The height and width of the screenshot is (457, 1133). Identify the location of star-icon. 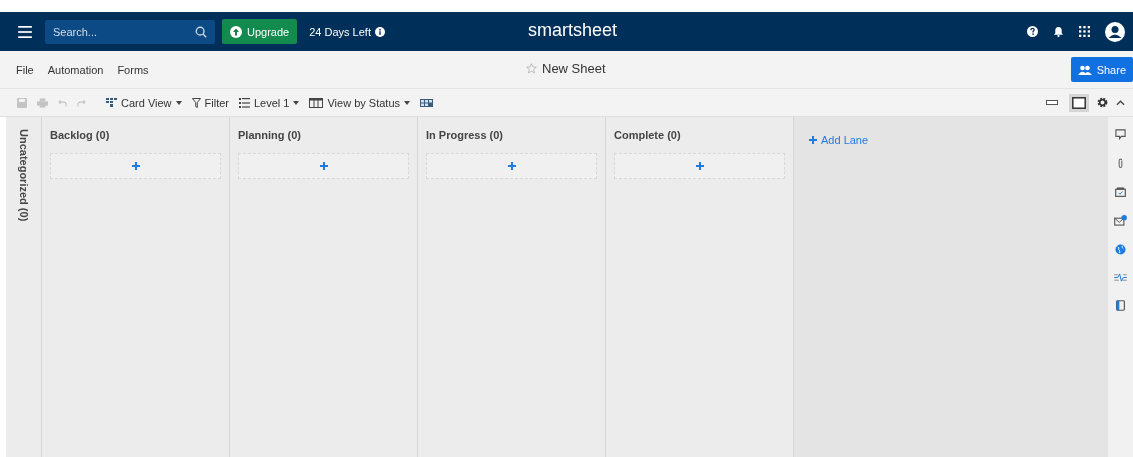
(531, 68).